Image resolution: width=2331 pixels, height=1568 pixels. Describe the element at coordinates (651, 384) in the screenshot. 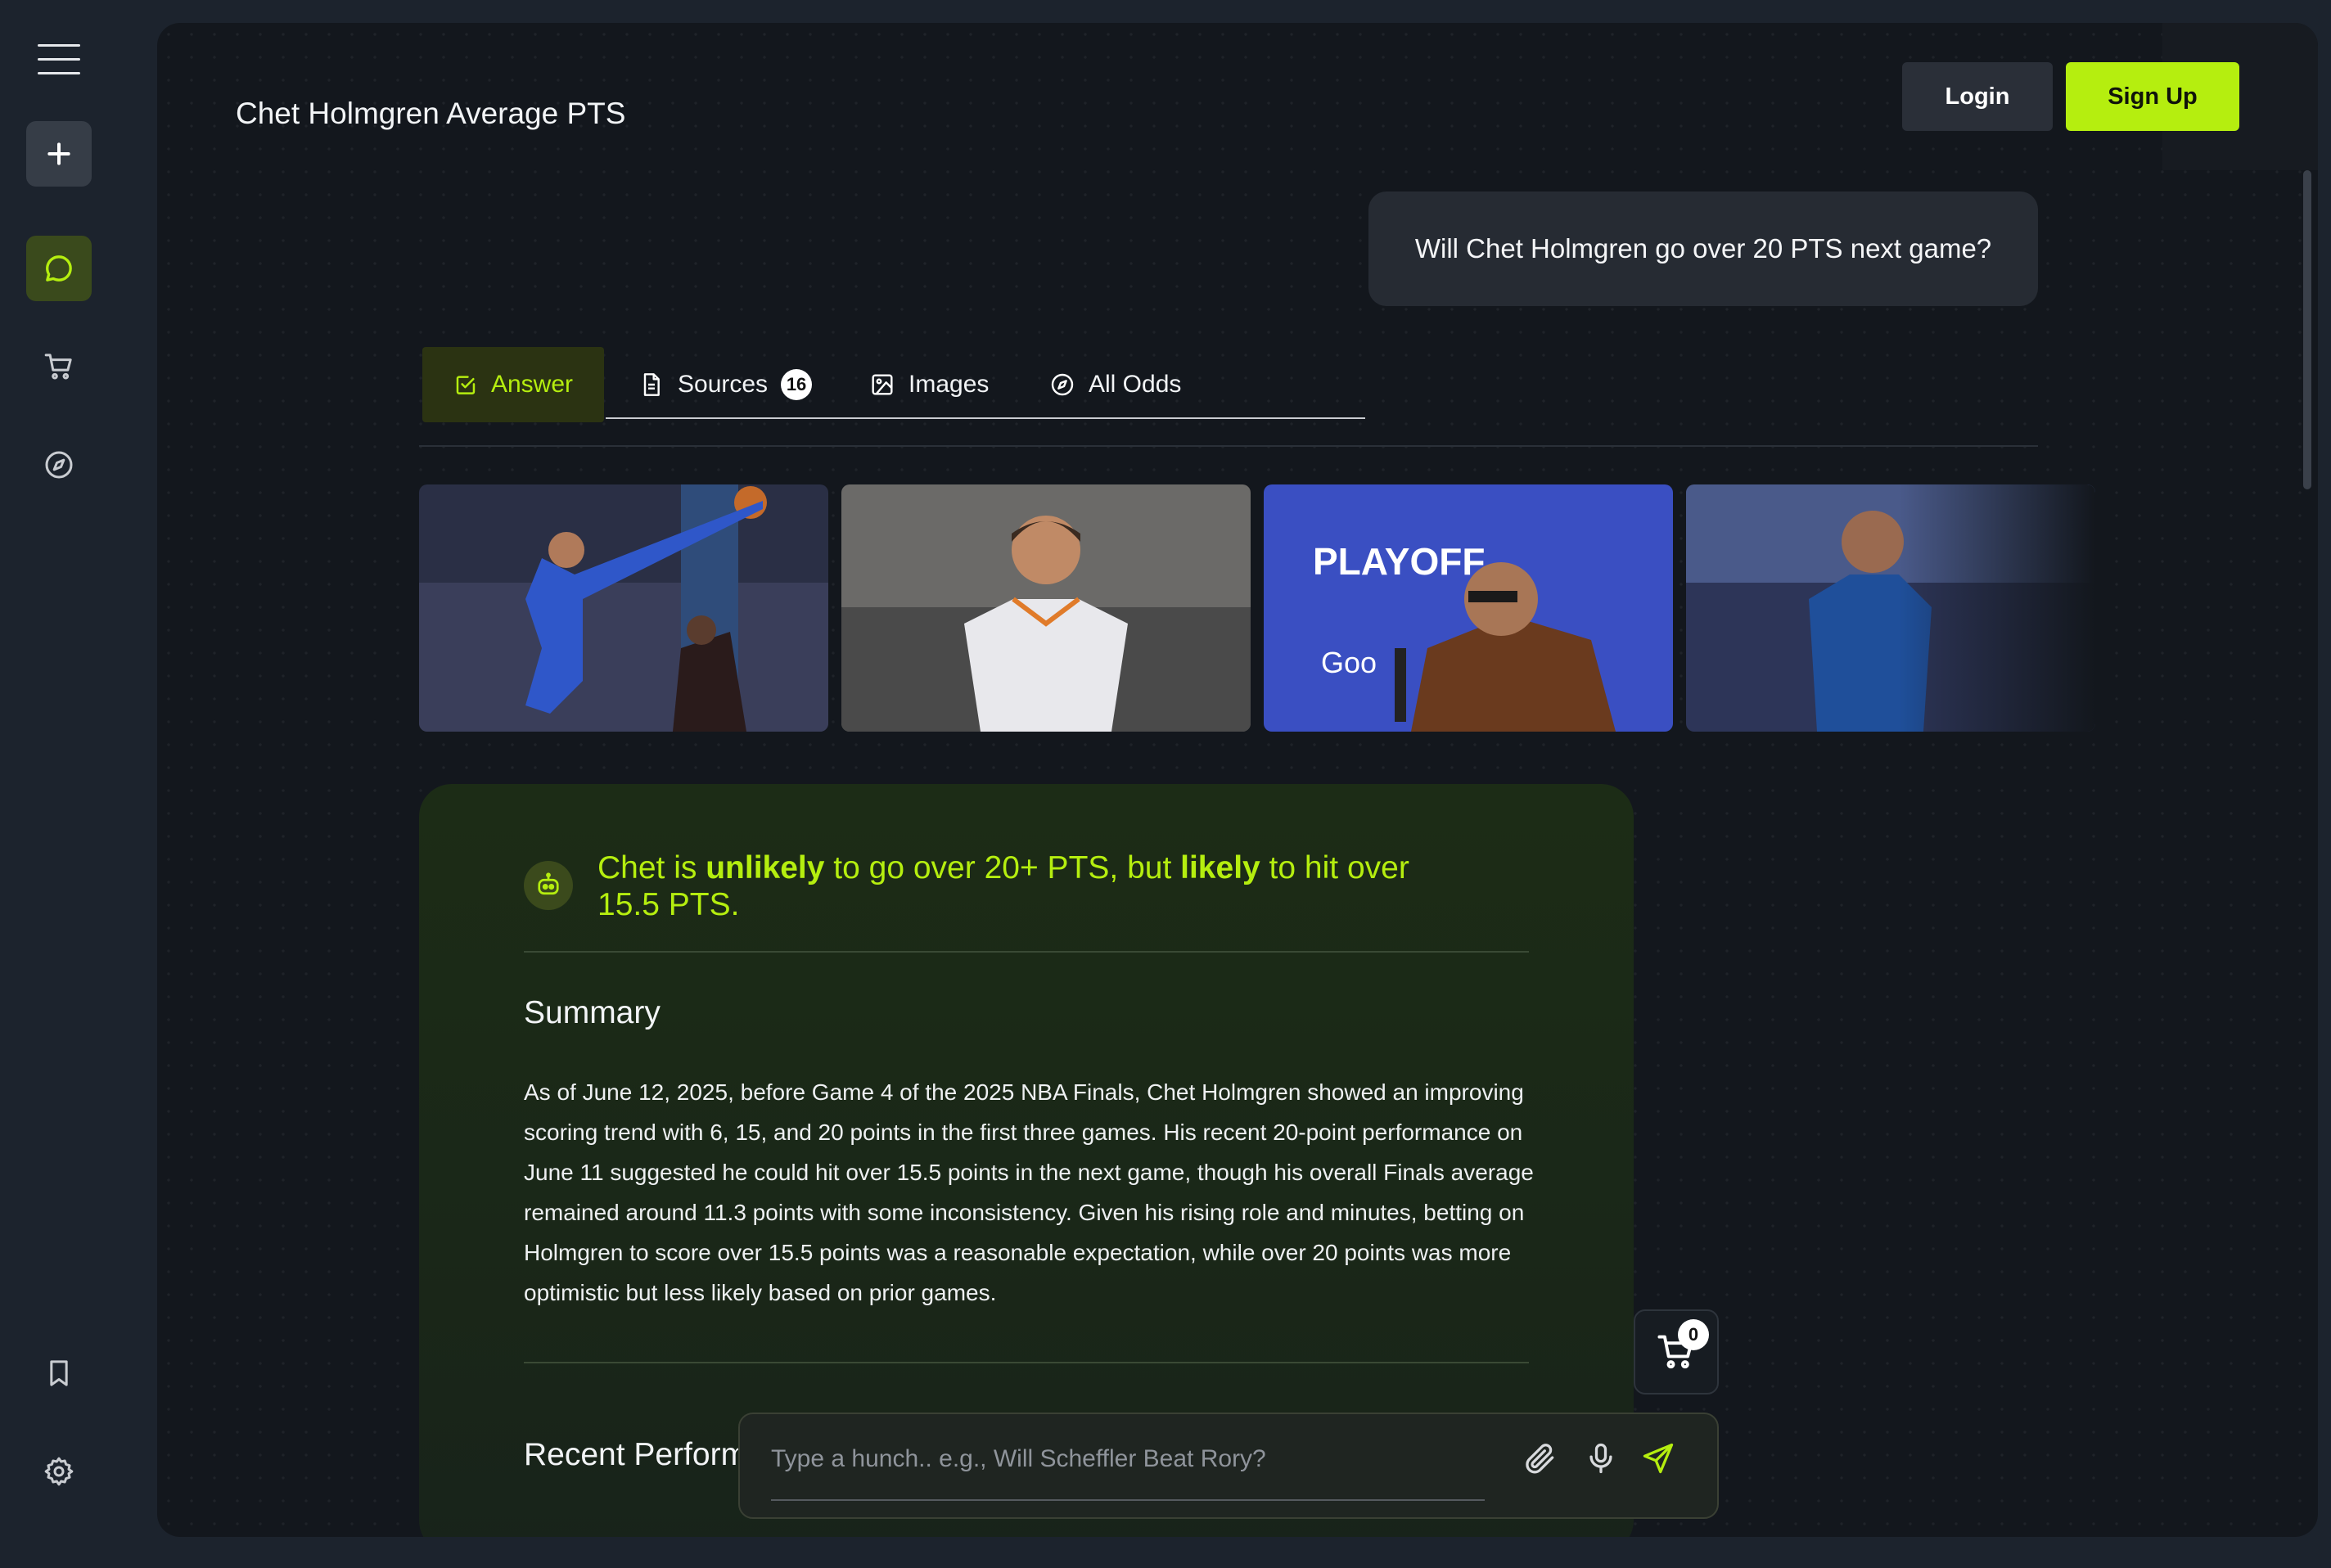

I see `document-icon` at that location.